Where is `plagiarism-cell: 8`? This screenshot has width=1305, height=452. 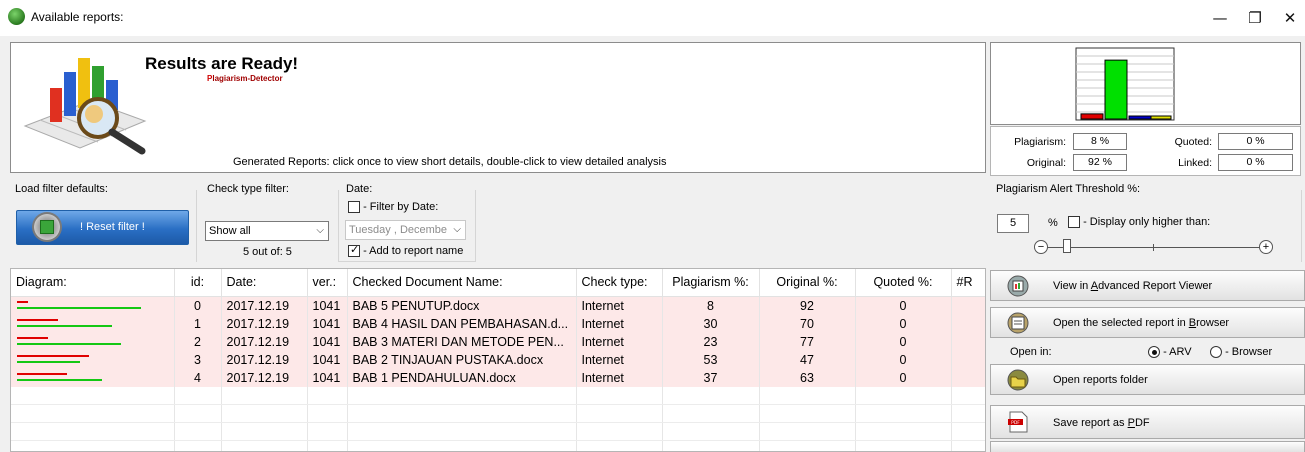 plagiarism-cell: 8 is located at coordinates (711, 305).